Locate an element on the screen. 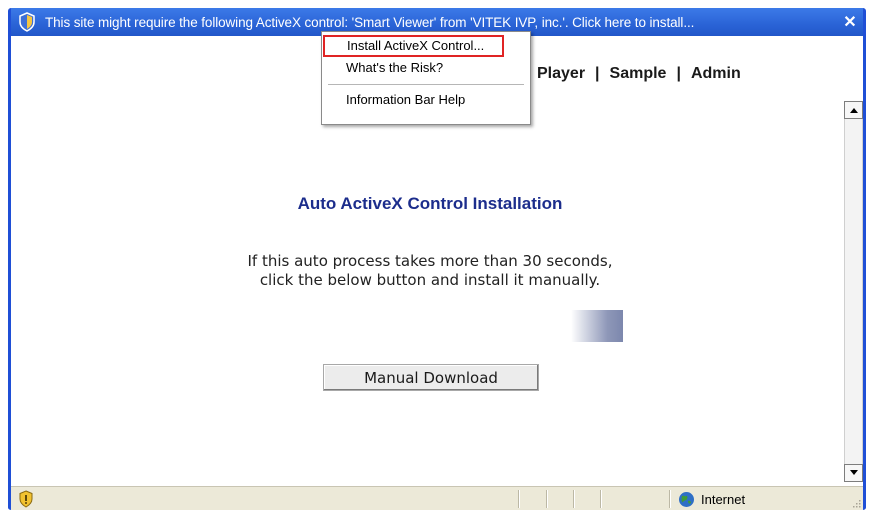 The image size is (871, 513). scroll-up-button is located at coordinates (853, 110).